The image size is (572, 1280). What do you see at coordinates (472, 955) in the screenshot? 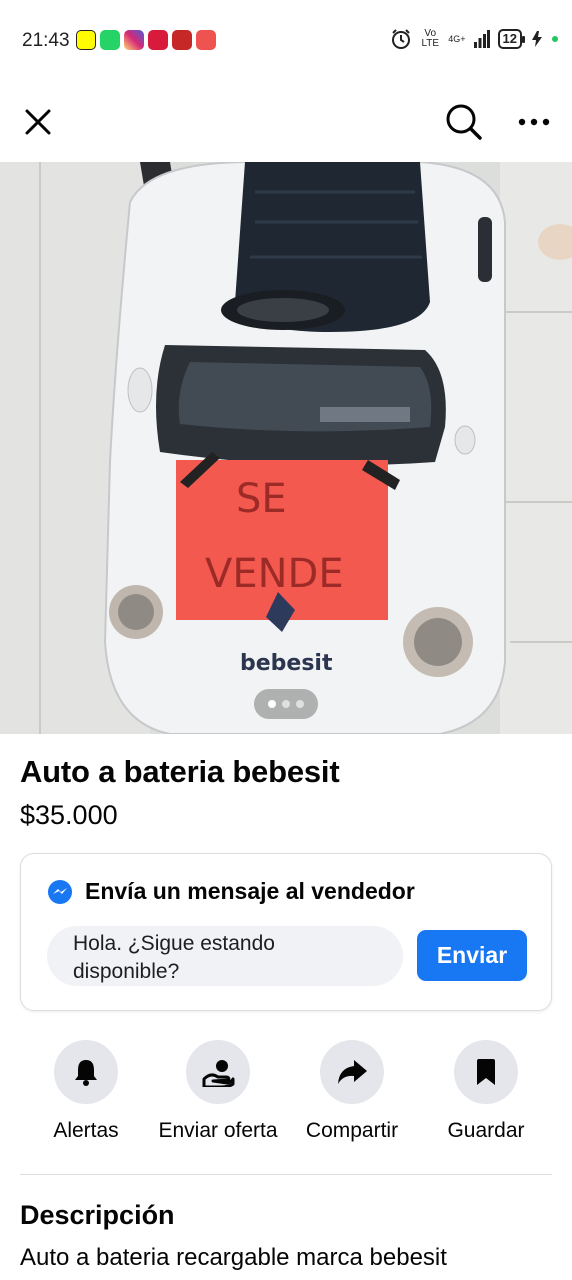
I see `send-button: Enviar` at bounding box center [472, 955].